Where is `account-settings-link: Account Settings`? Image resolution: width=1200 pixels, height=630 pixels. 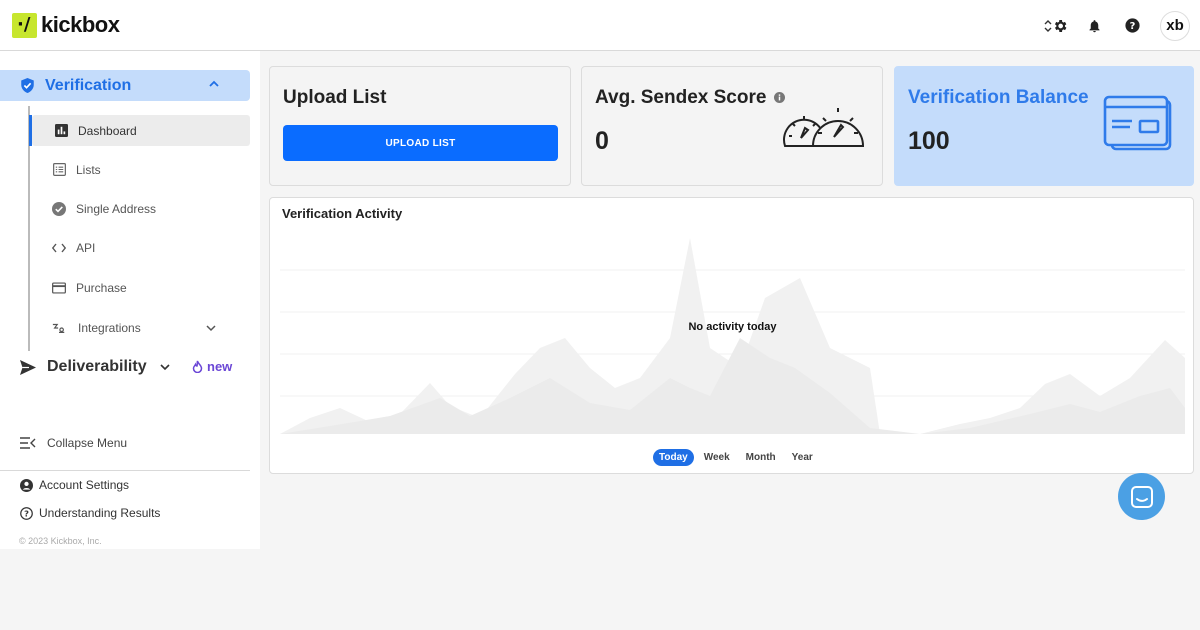
account-settings-link: Account Settings is located at coordinates (74, 485).